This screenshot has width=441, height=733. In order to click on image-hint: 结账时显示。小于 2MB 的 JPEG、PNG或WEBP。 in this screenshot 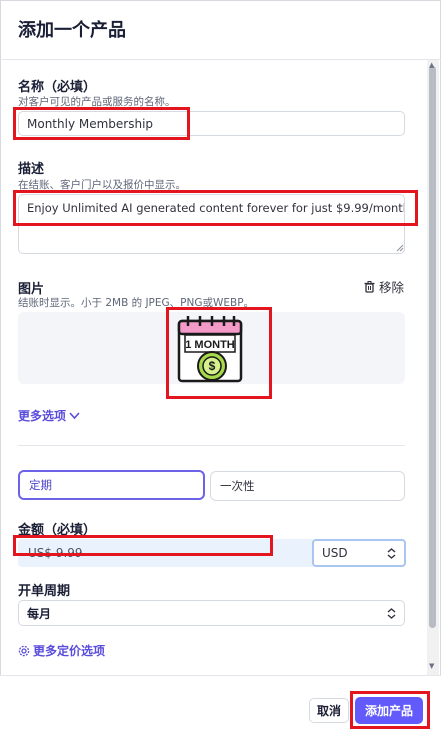, I will do `click(136, 303)`.